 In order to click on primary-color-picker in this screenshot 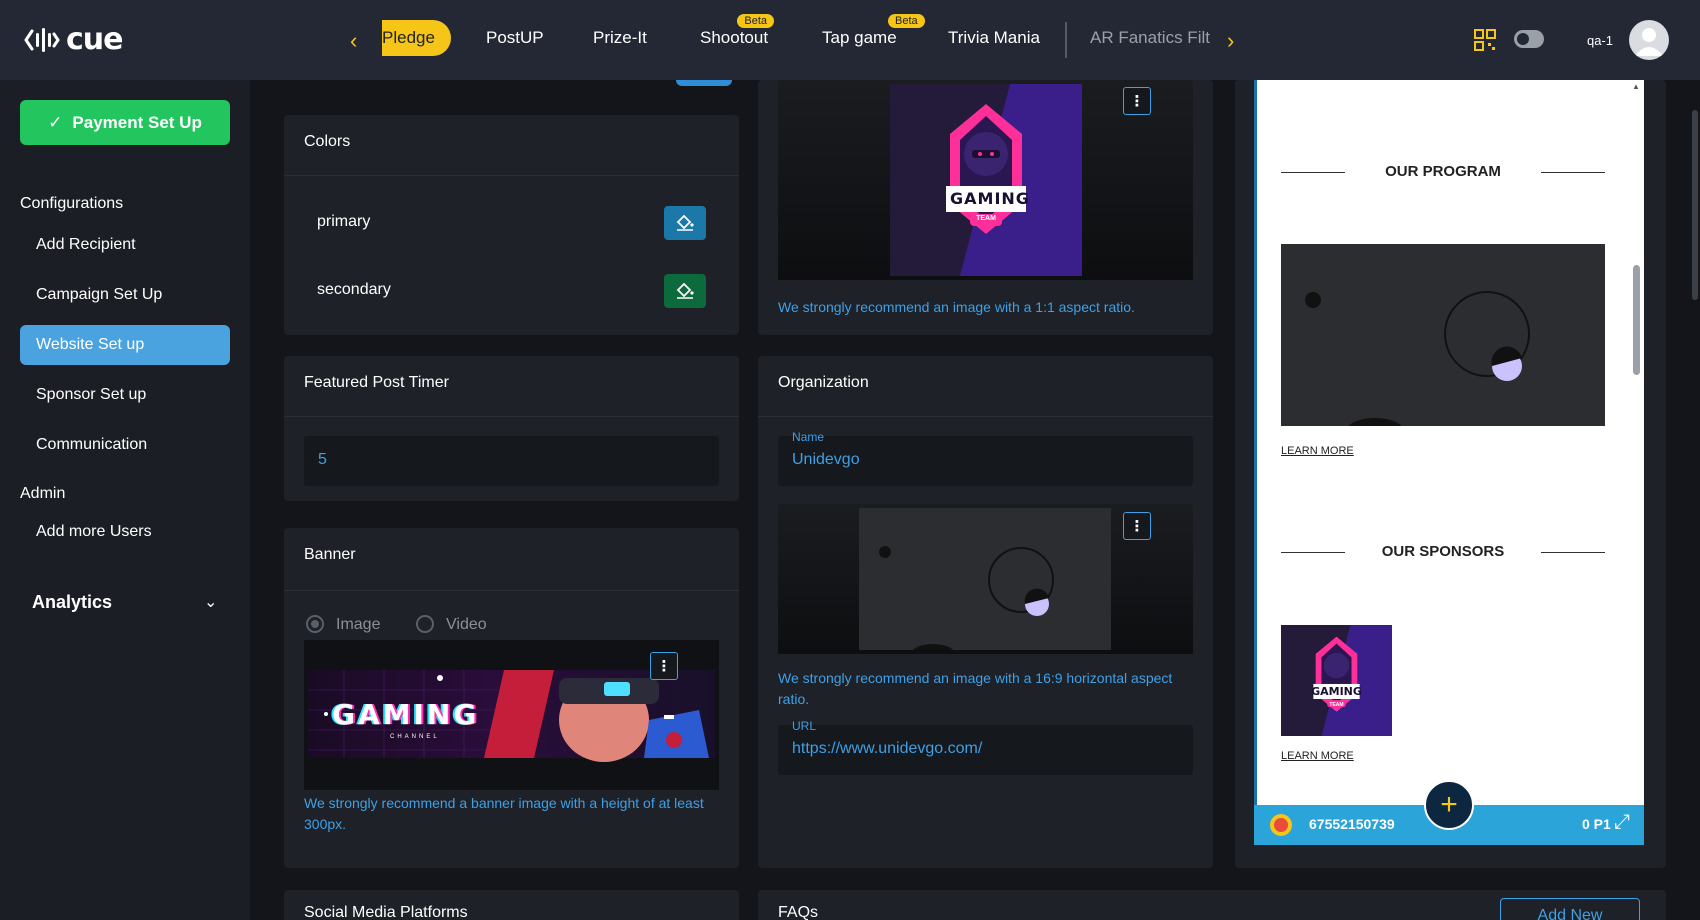, I will do `click(685, 223)`.